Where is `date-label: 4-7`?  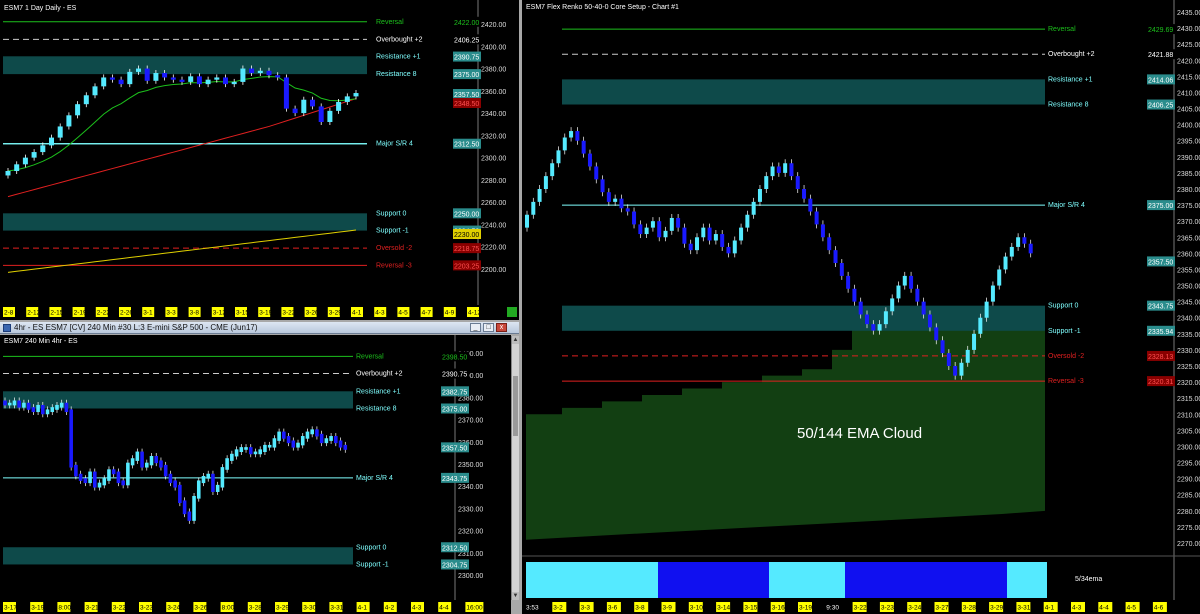 date-label: 4-7 is located at coordinates (427, 313).